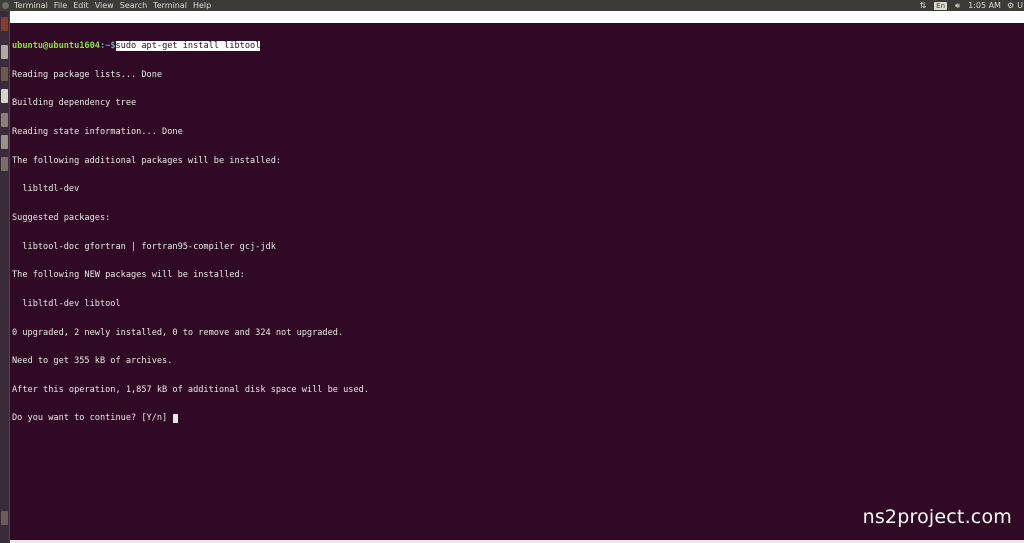 The height and width of the screenshot is (543, 1024). I want to click on output-line: Reading package lists... Done, so click(87, 74).